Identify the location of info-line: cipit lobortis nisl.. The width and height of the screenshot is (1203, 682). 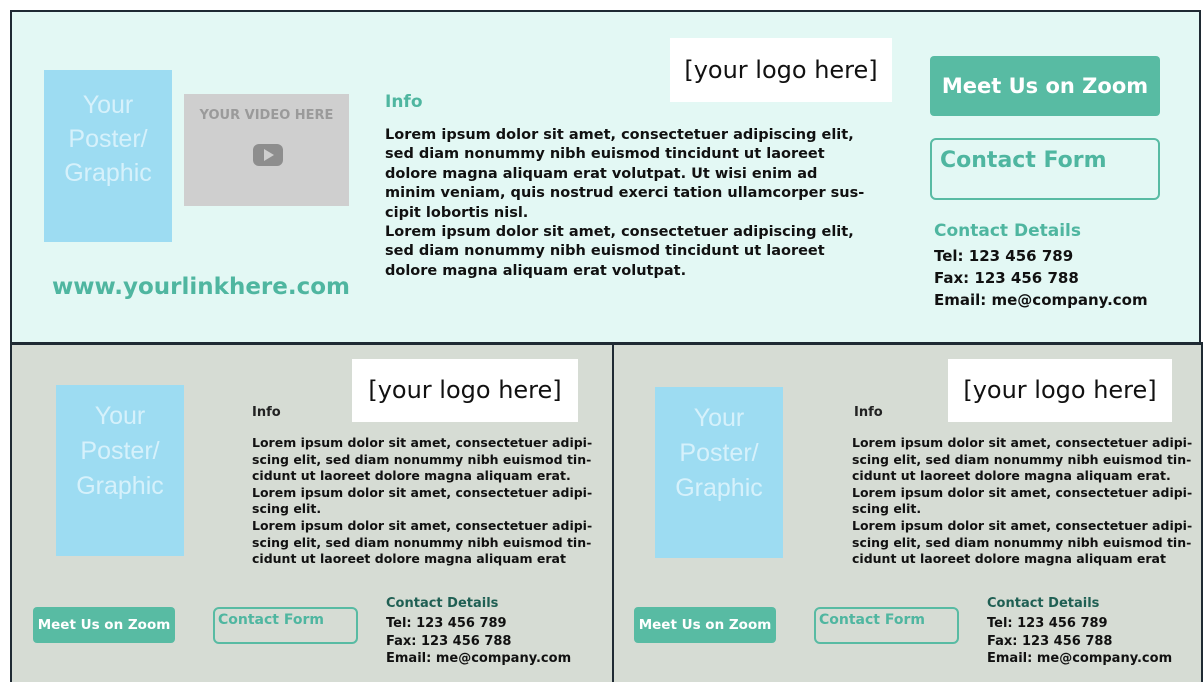
(457, 212).